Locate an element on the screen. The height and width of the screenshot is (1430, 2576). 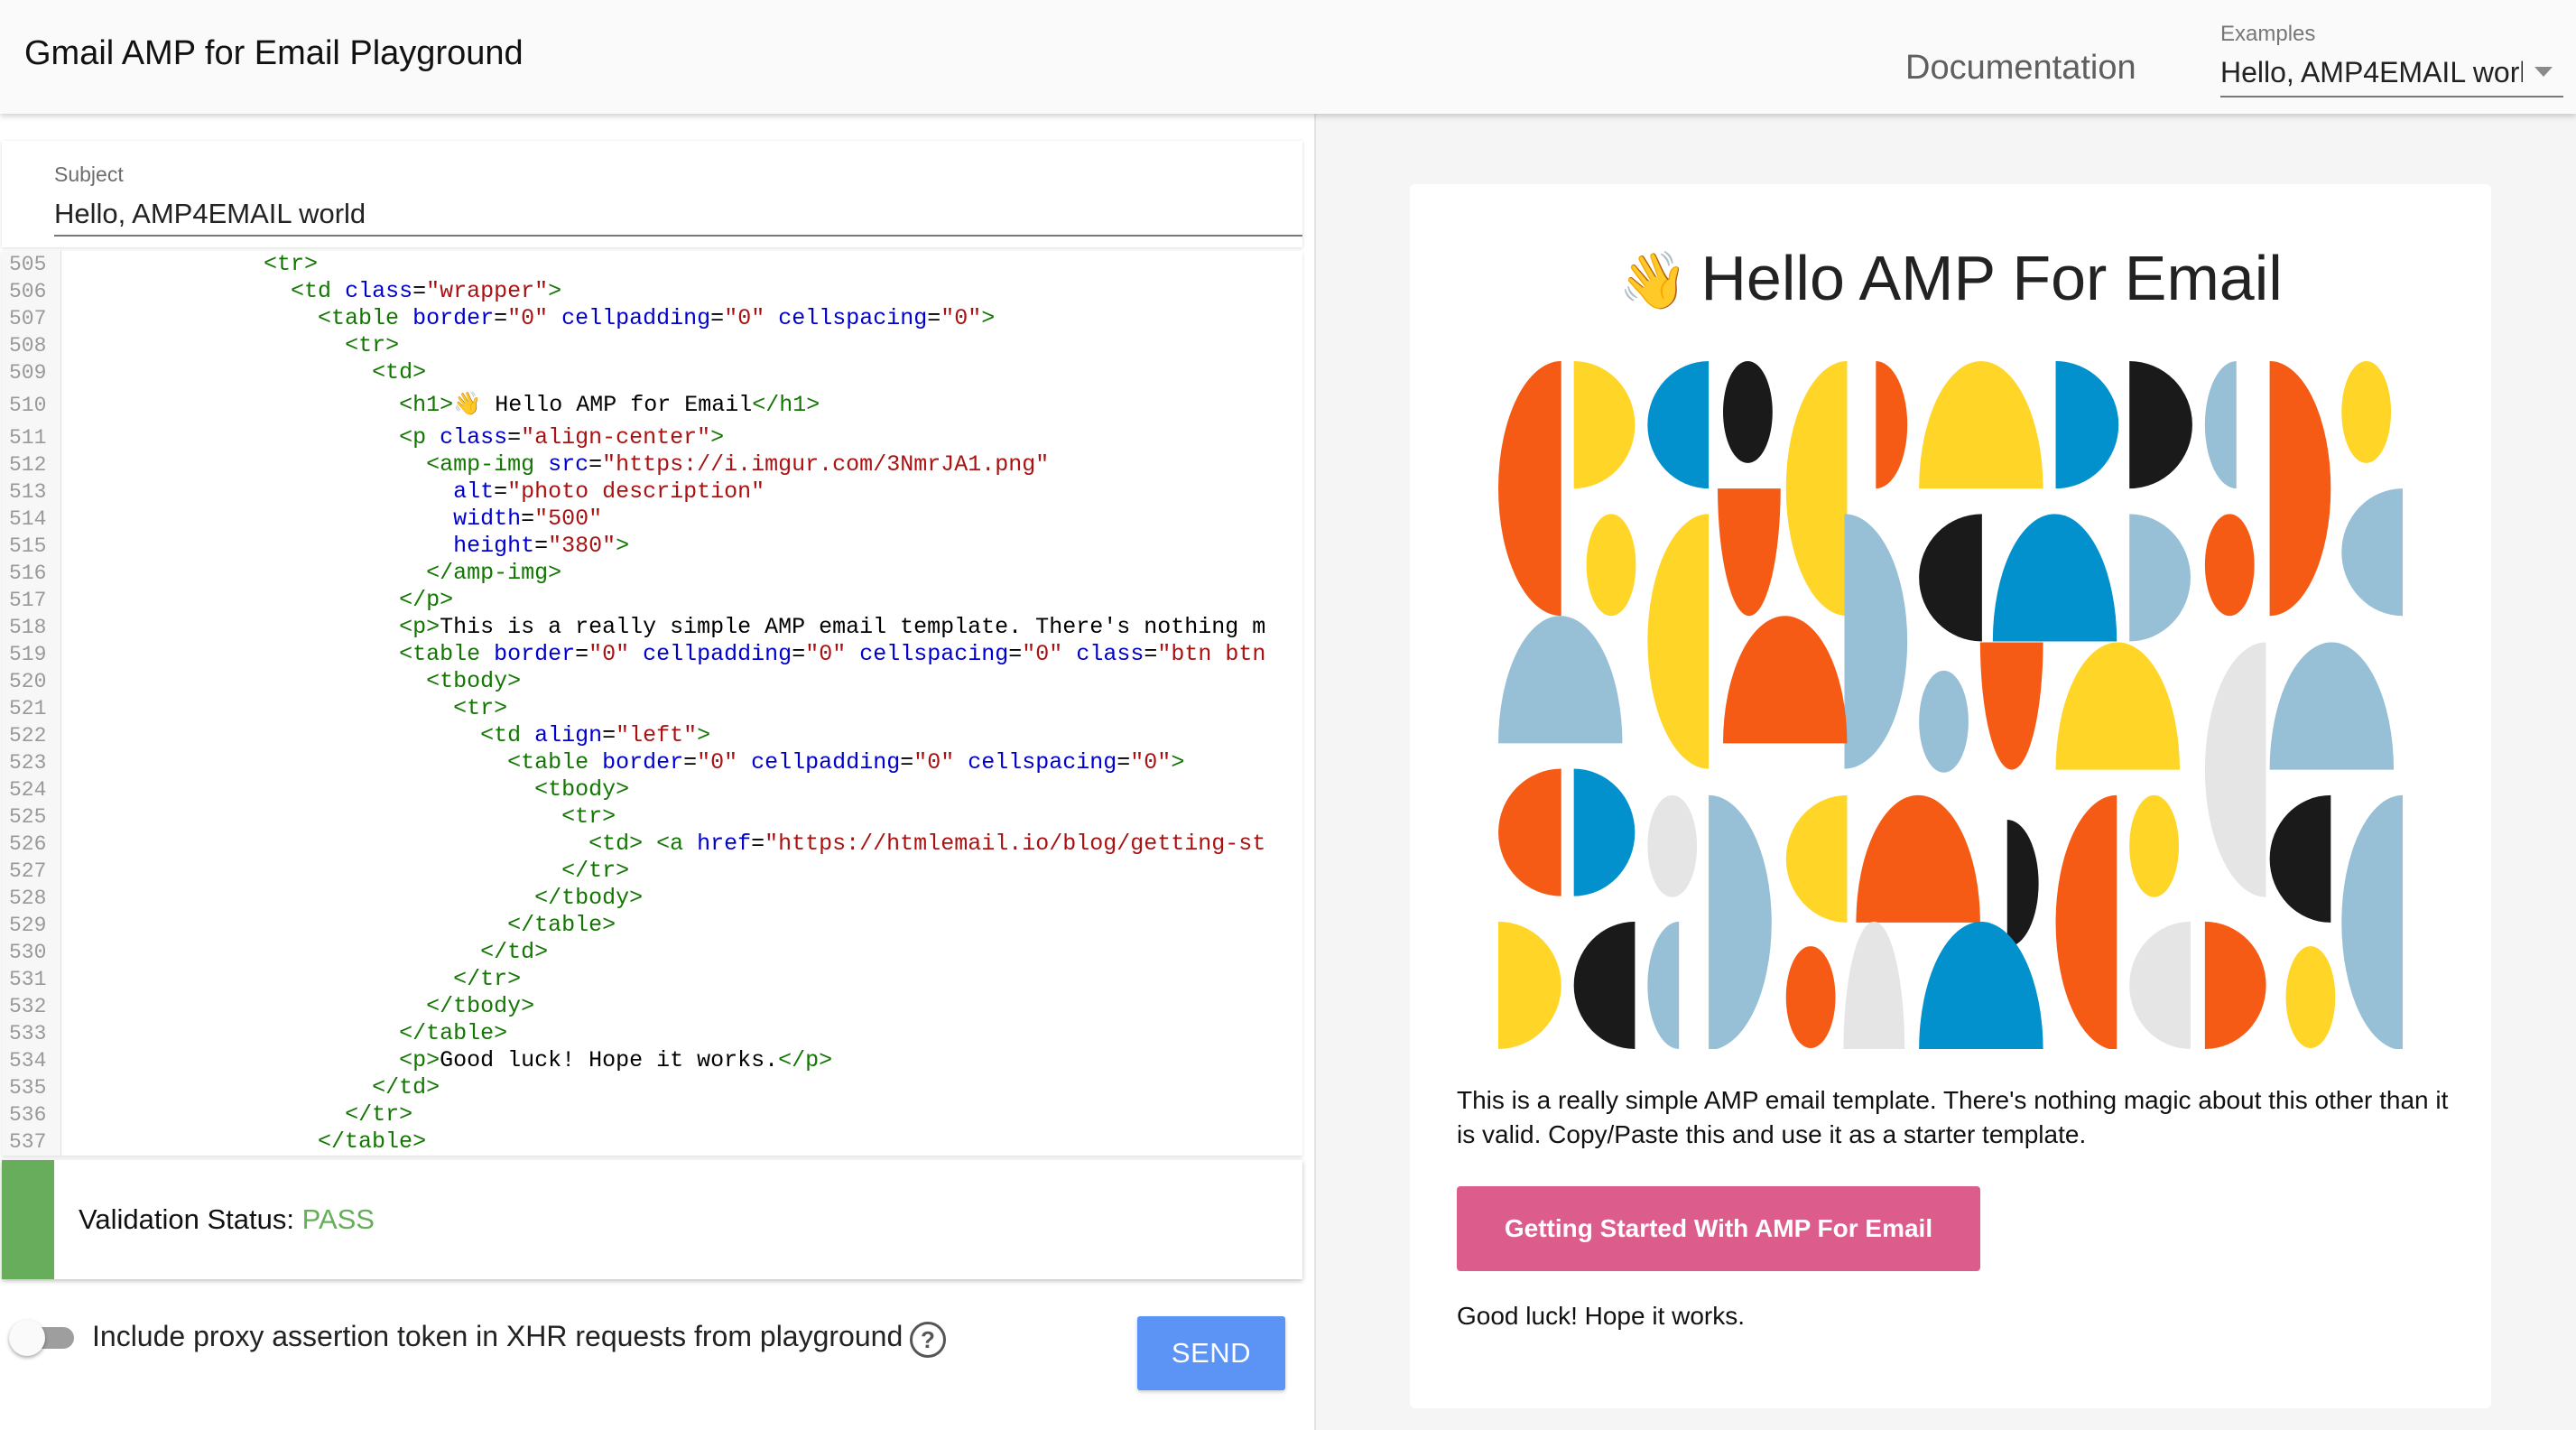
subject-input is located at coordinates (678, 215).